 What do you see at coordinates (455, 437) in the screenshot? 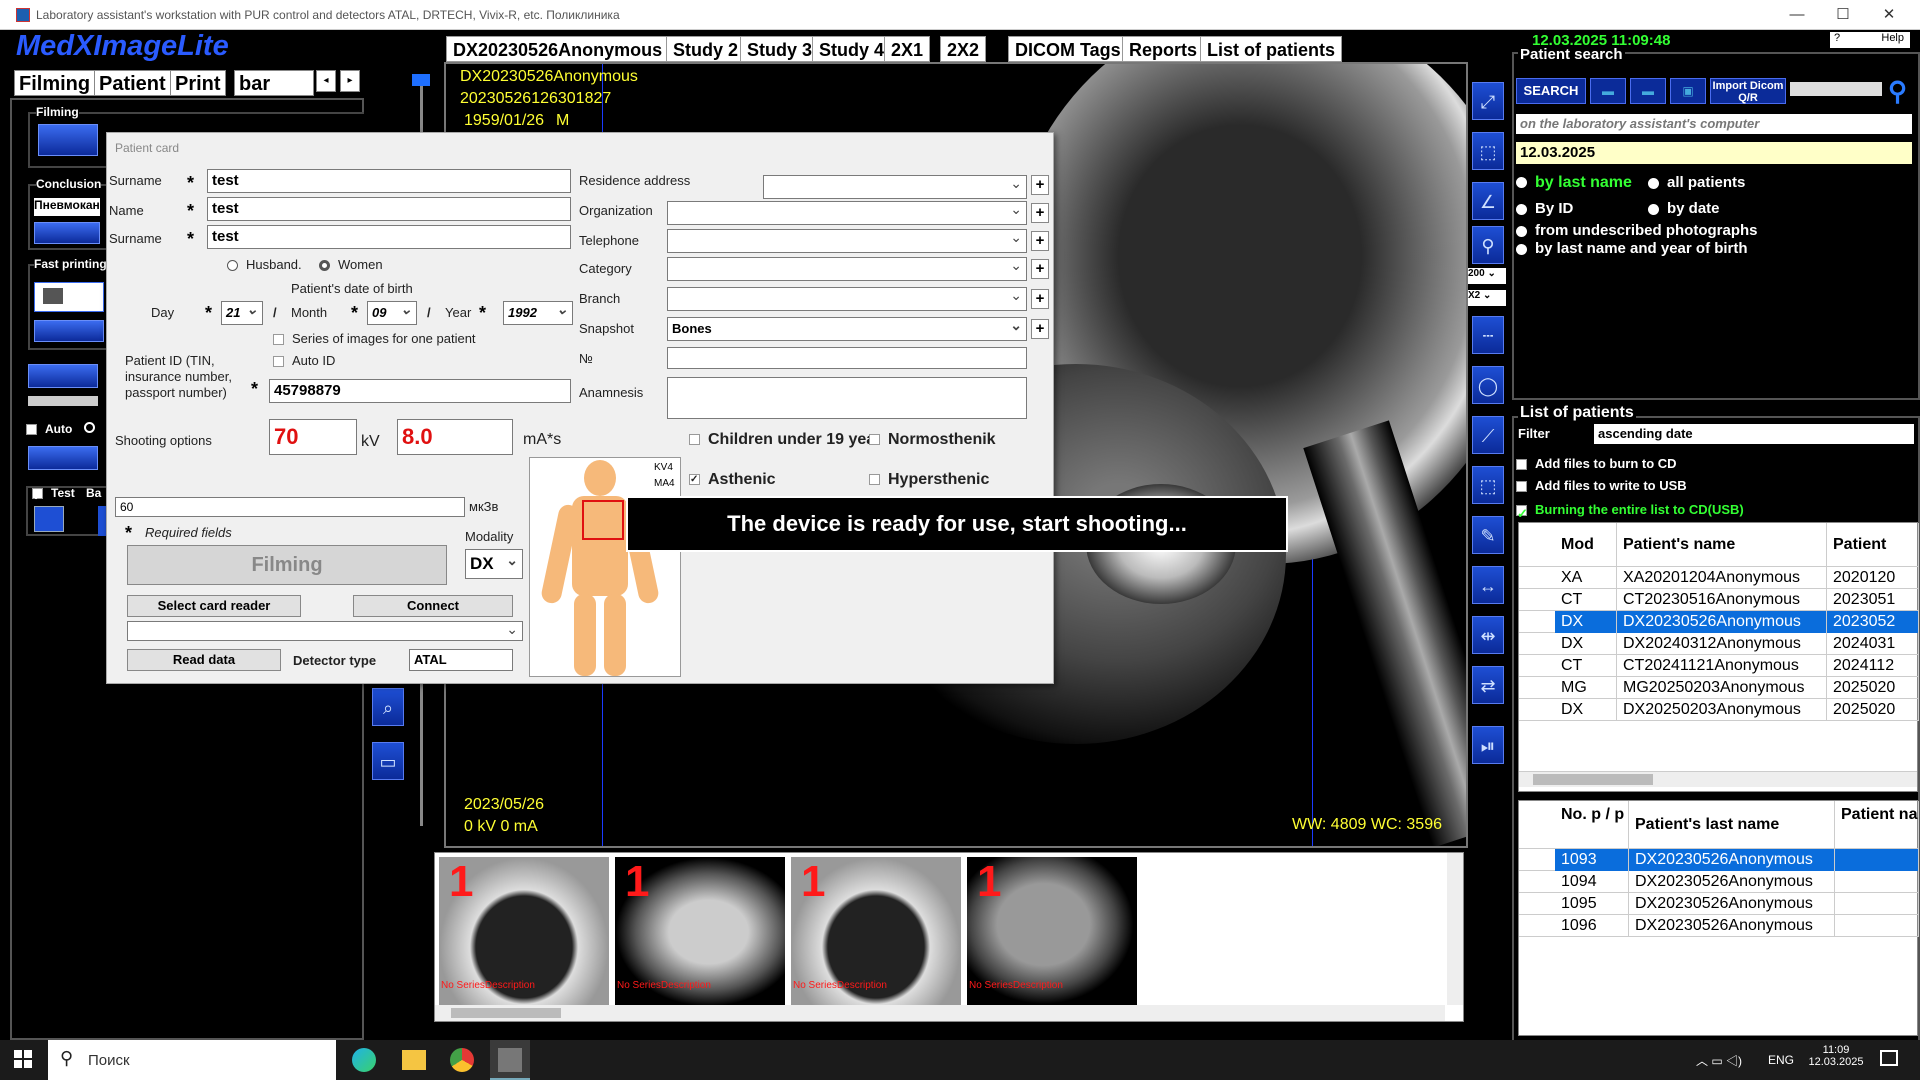
I see `mas-select: 8.0` at bounding box center [455, 437].